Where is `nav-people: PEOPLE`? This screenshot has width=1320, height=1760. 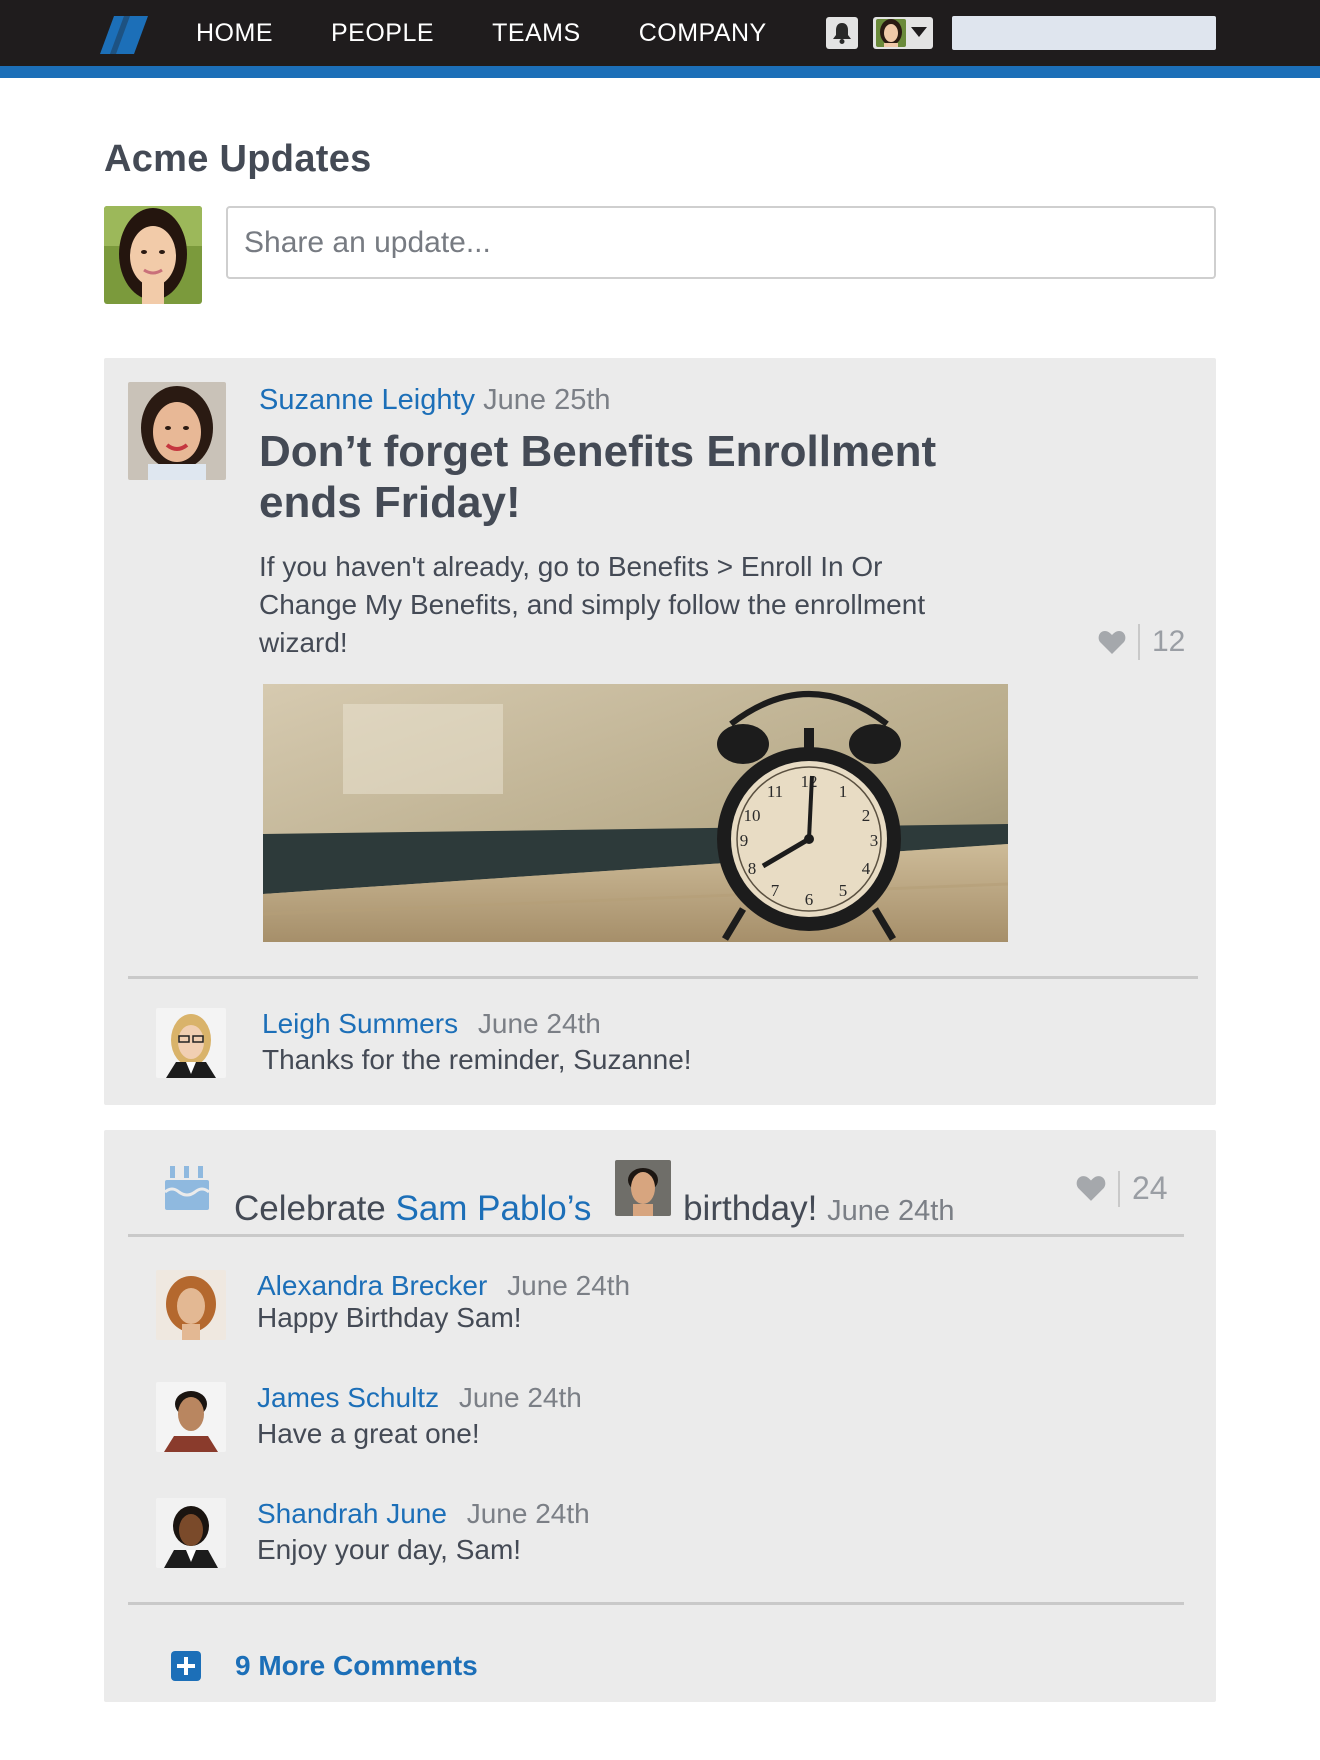 nav-people: PEOPLE is located at coordinates (382, 33).